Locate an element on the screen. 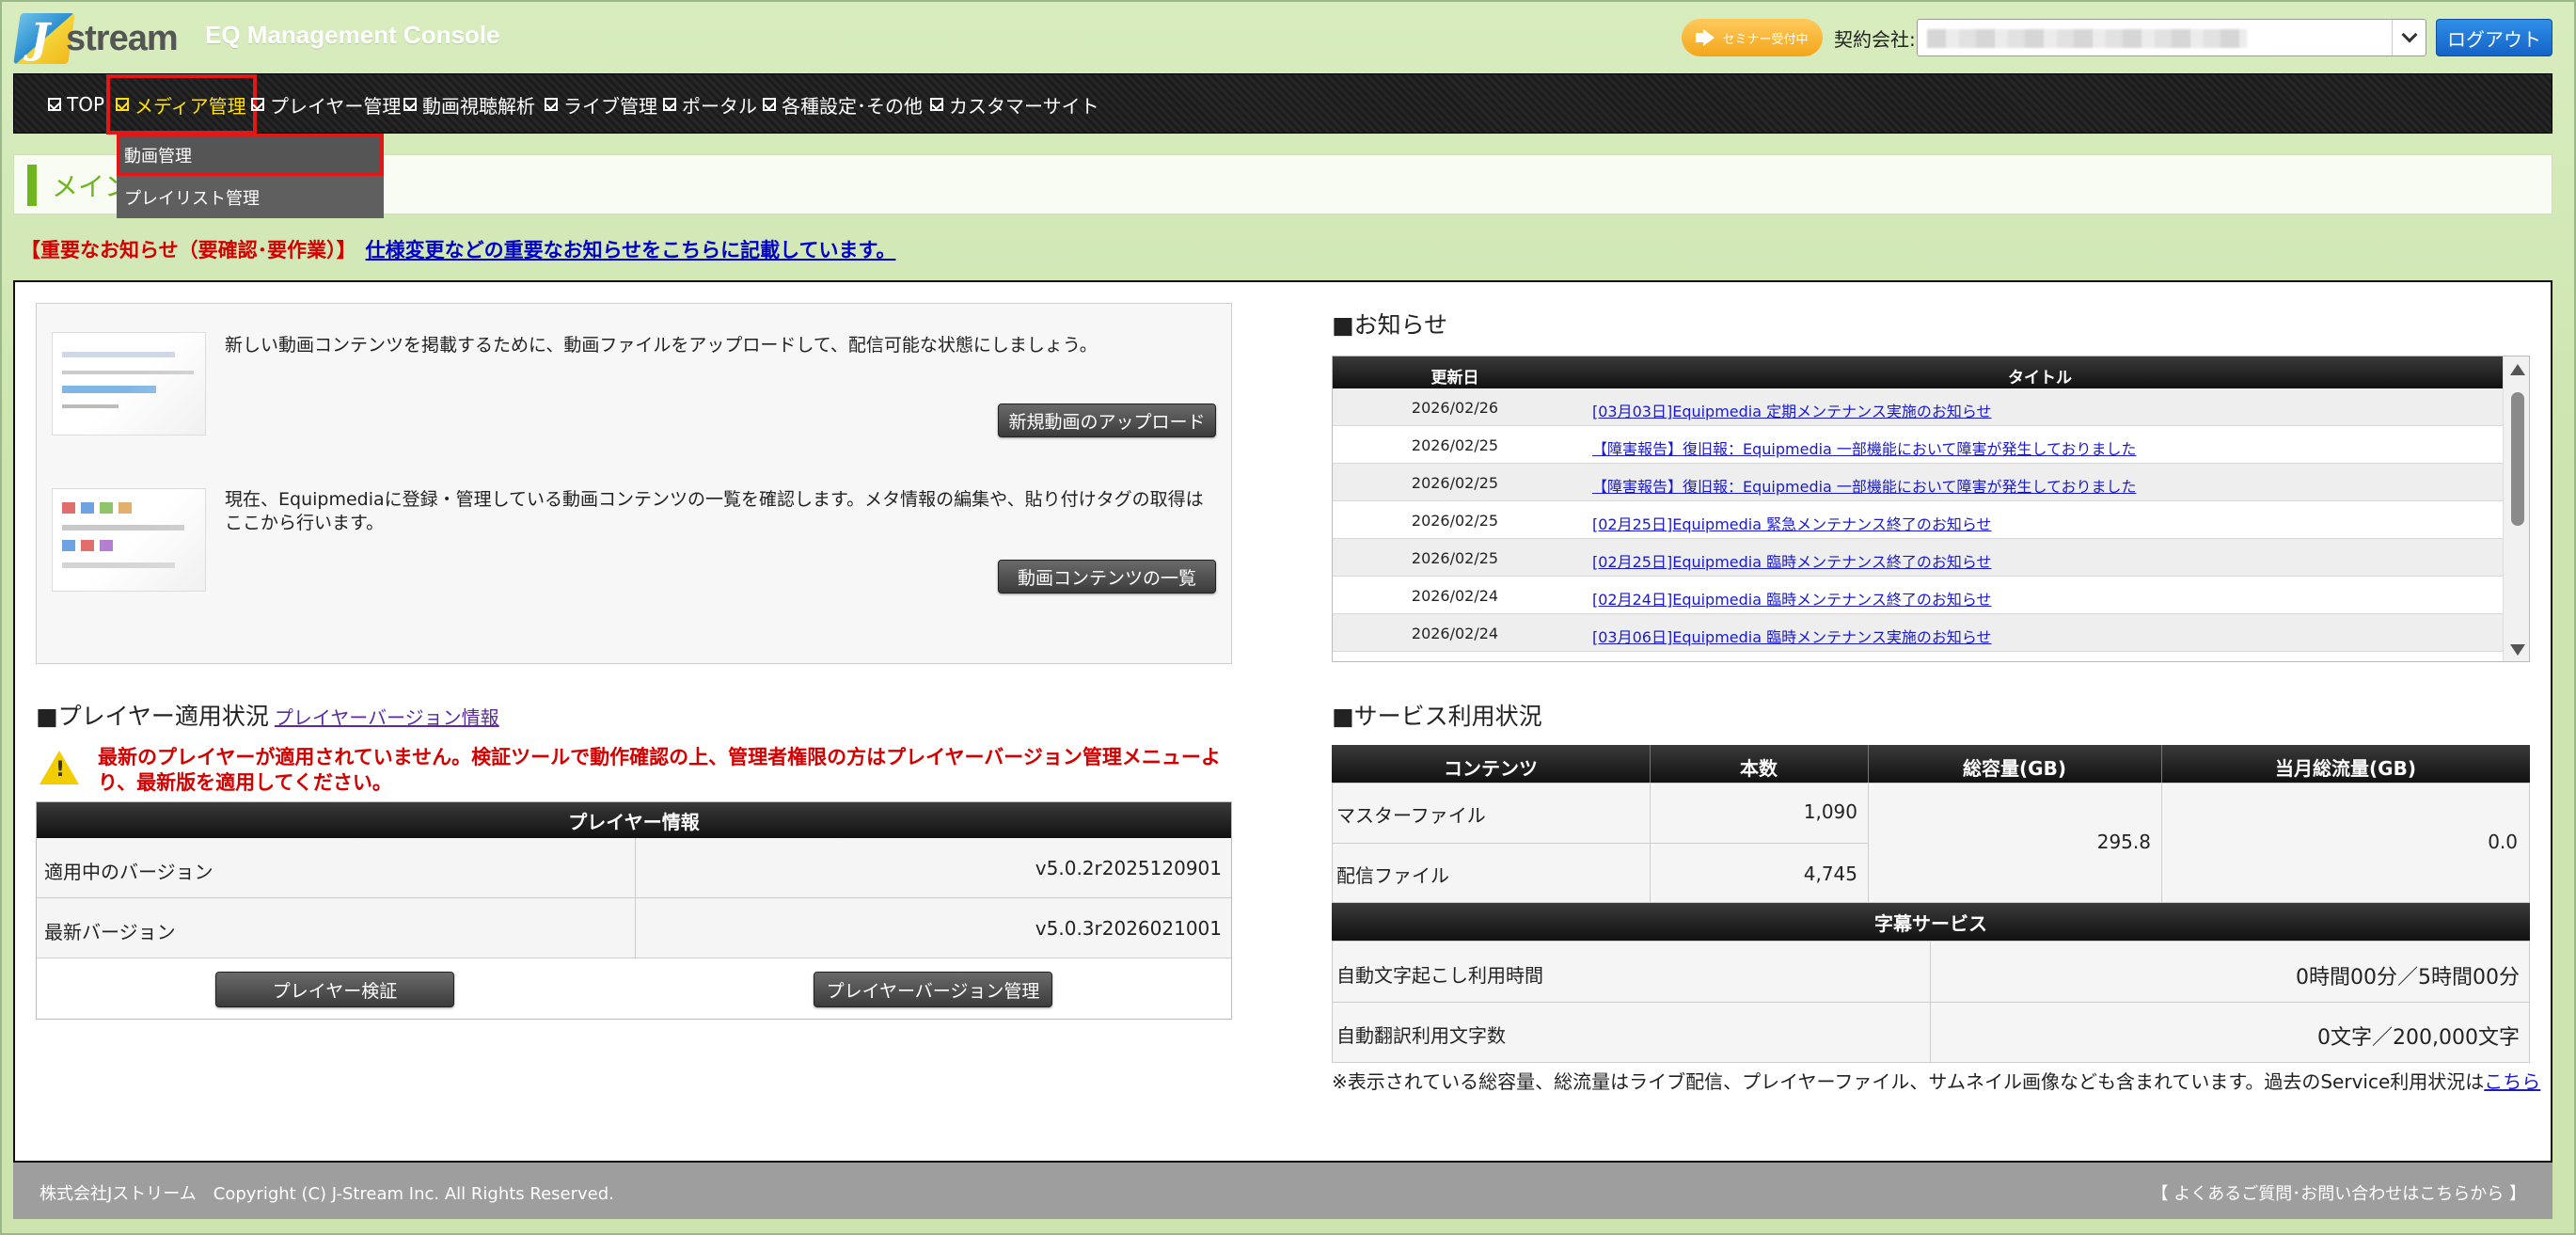 The width and height of the screenshot is (2576, 1235). nav-item-analytics: 動画視聴解析 is located at coordinates (469, 104).